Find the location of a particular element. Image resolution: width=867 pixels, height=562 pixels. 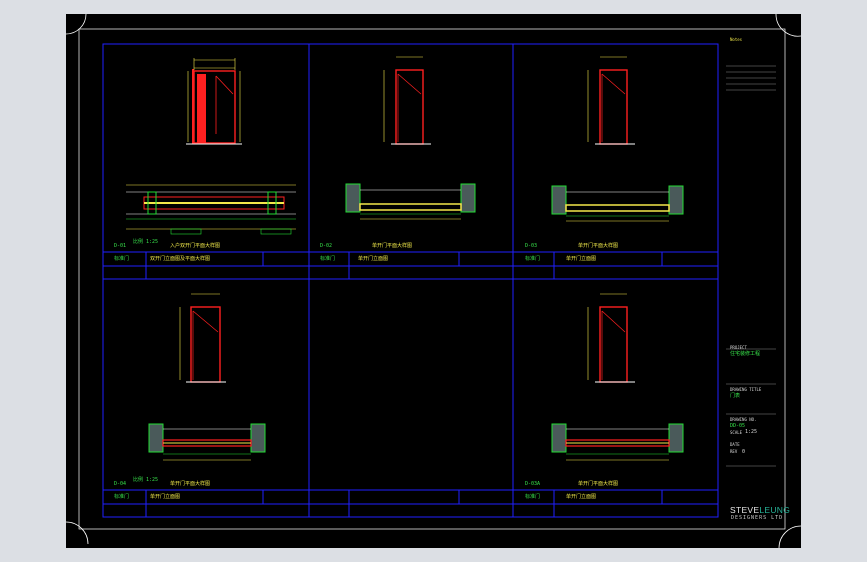

panel-6-title: 单开门平面大样图 is located at coordinates (598, 484).